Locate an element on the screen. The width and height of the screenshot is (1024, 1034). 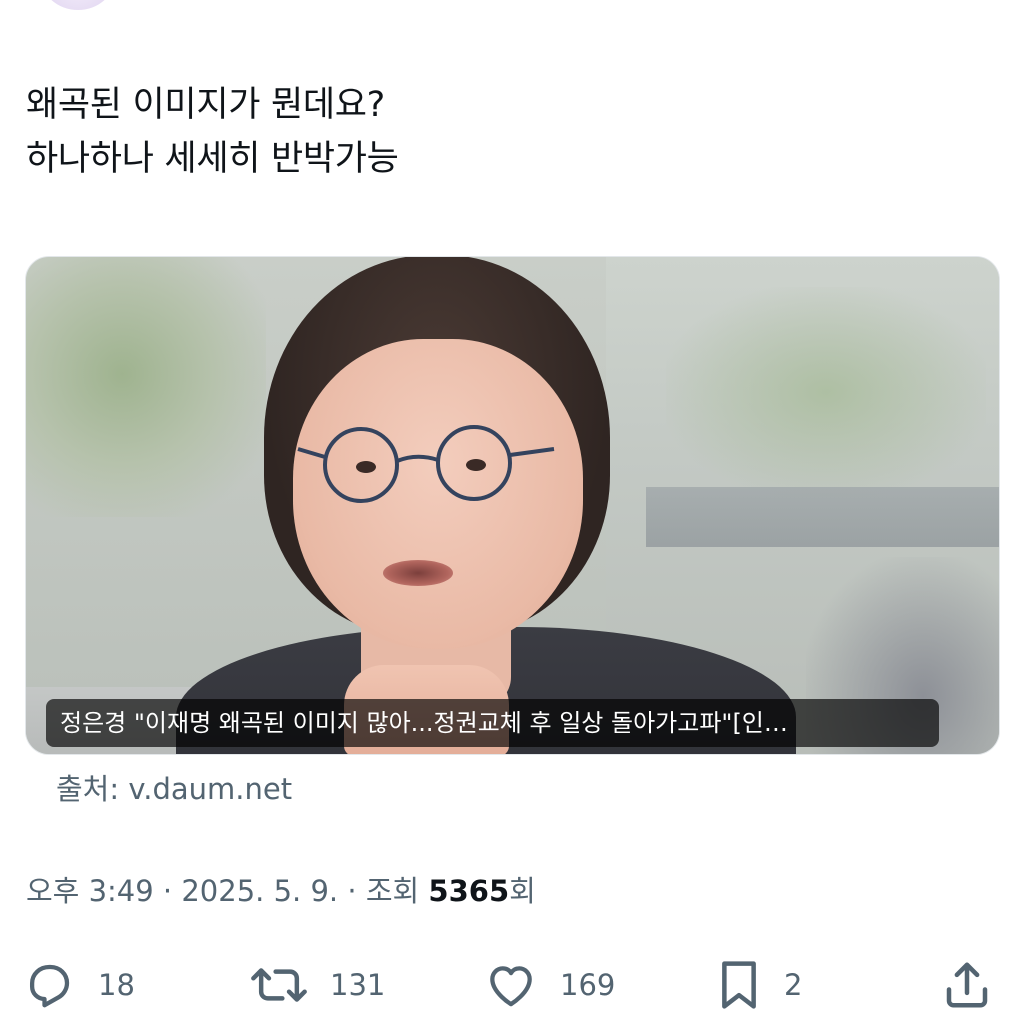
reply-count: 18 is located at coordinates (116, 985).